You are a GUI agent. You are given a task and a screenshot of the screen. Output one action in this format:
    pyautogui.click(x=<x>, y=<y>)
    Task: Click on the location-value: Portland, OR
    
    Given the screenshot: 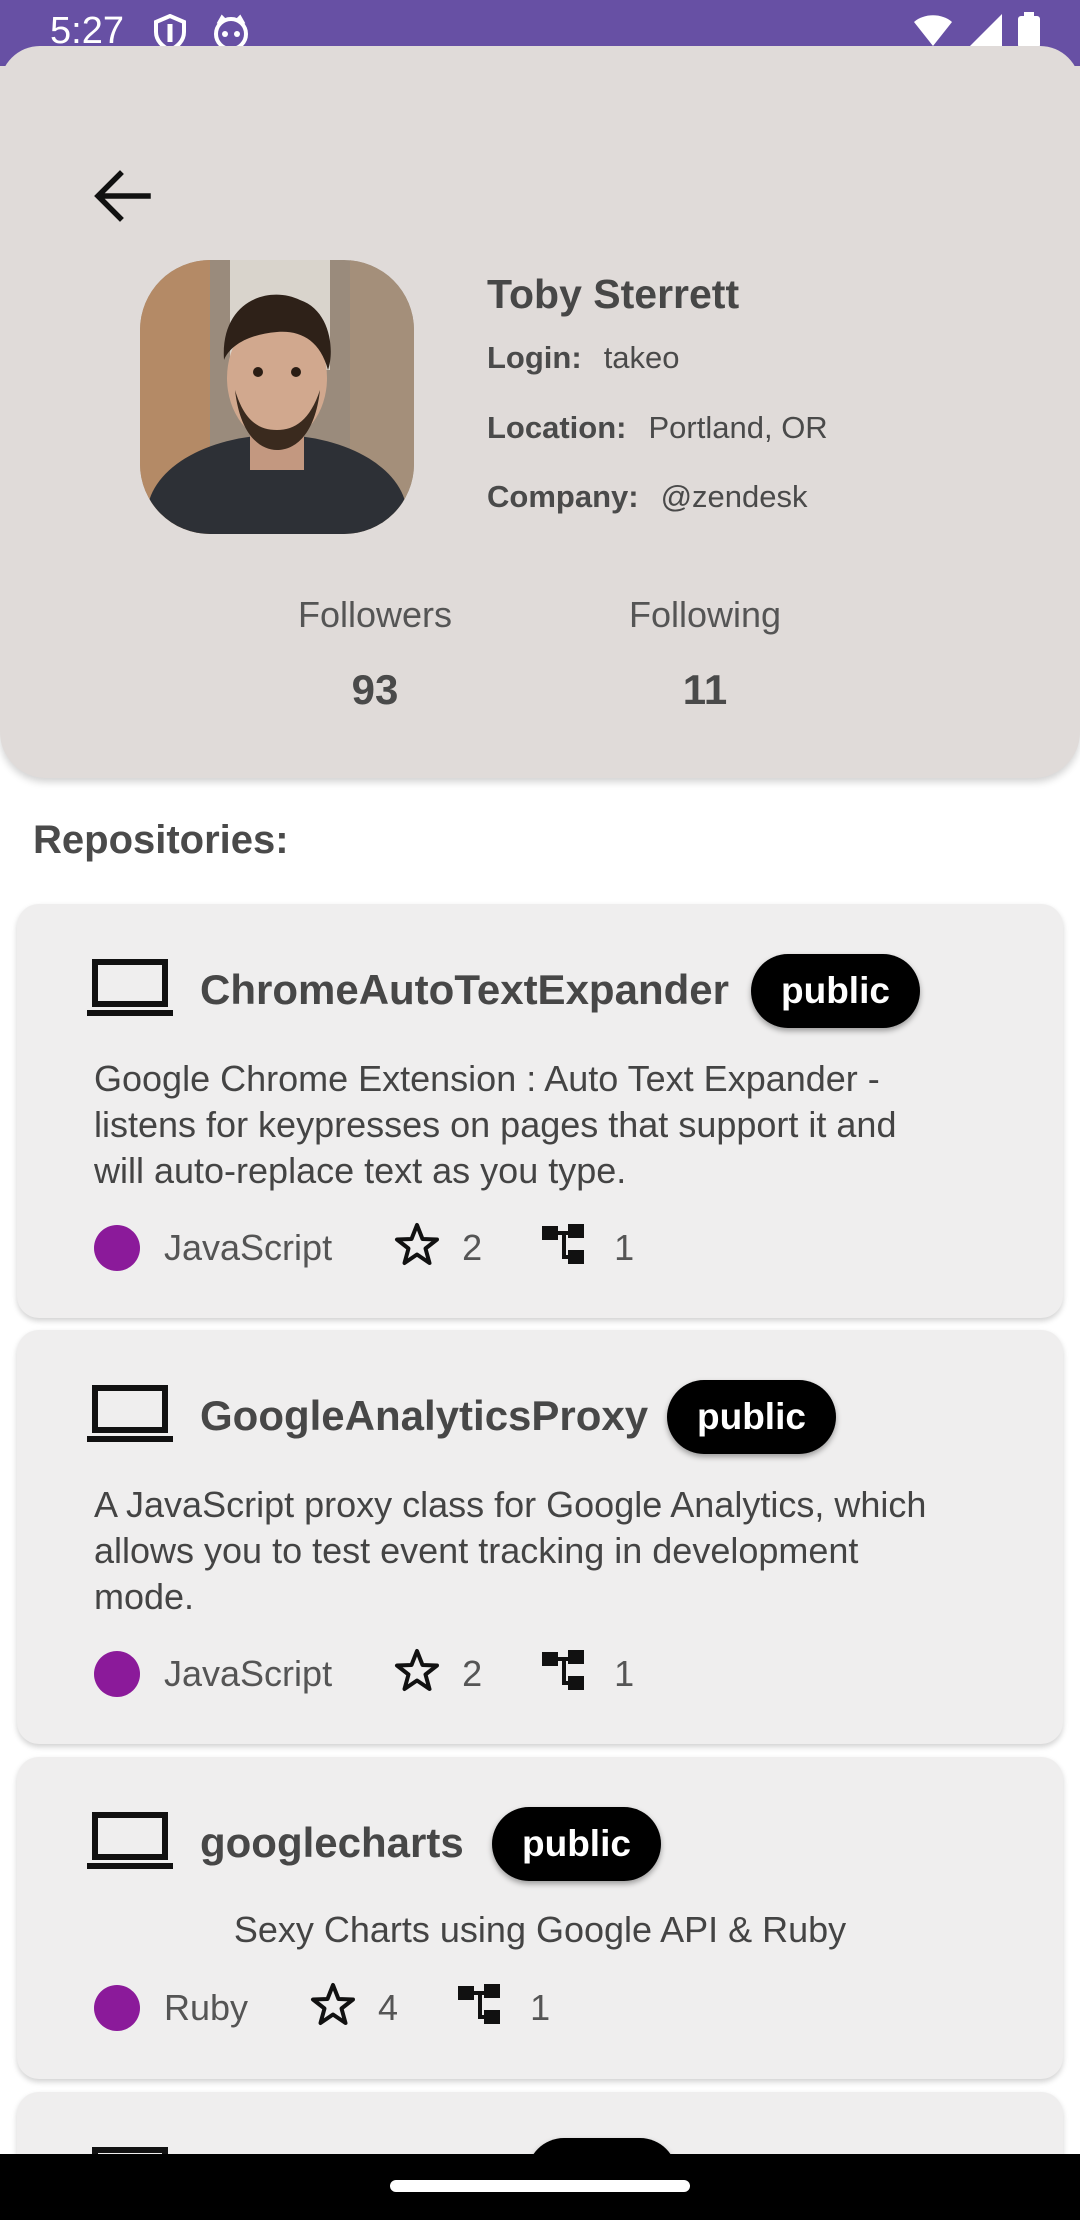 What is the action you would take?
    pyautogui.click(x=738, y=427)
    